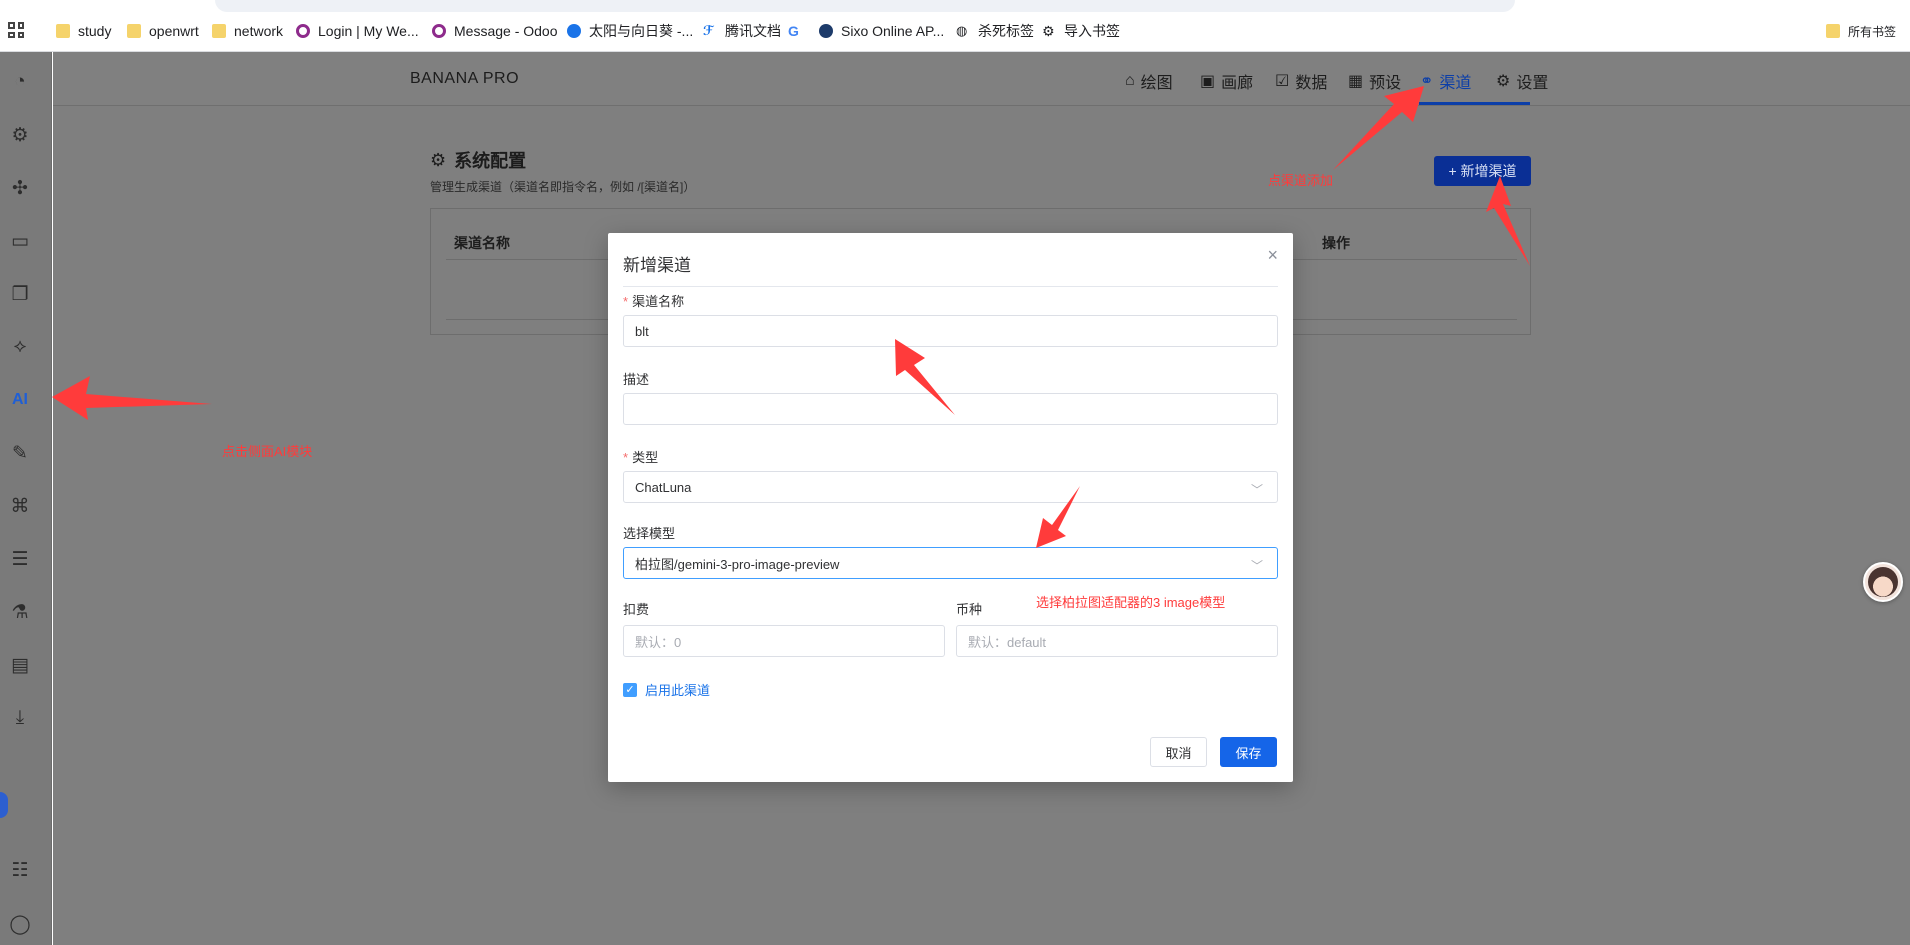 The image size is (1910, 945). Describe the element at coordinates (20, 453) in the screenshot. I see `edit-icon: ✎` at that location.